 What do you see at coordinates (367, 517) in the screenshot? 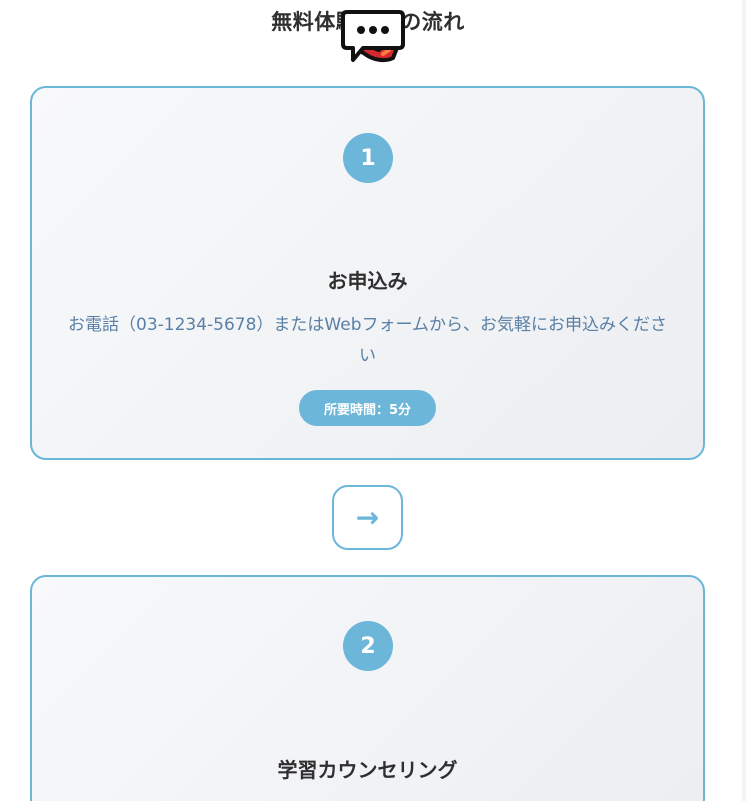
I see `step-connector-arrow: →` at bounding box center [367, 517].